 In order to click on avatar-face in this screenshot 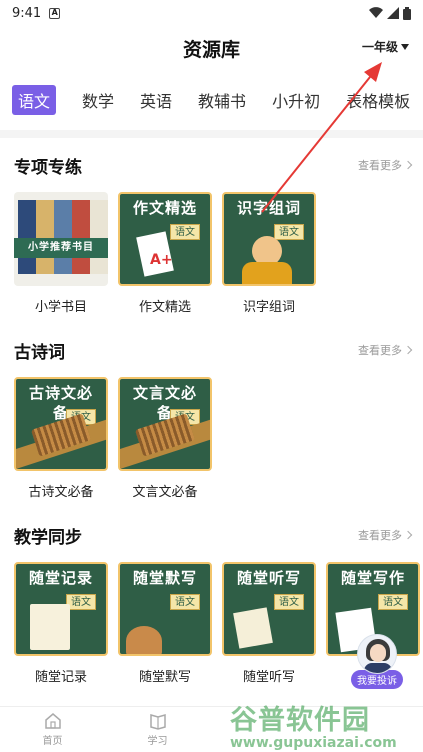, I will do `click(378, 653)`.